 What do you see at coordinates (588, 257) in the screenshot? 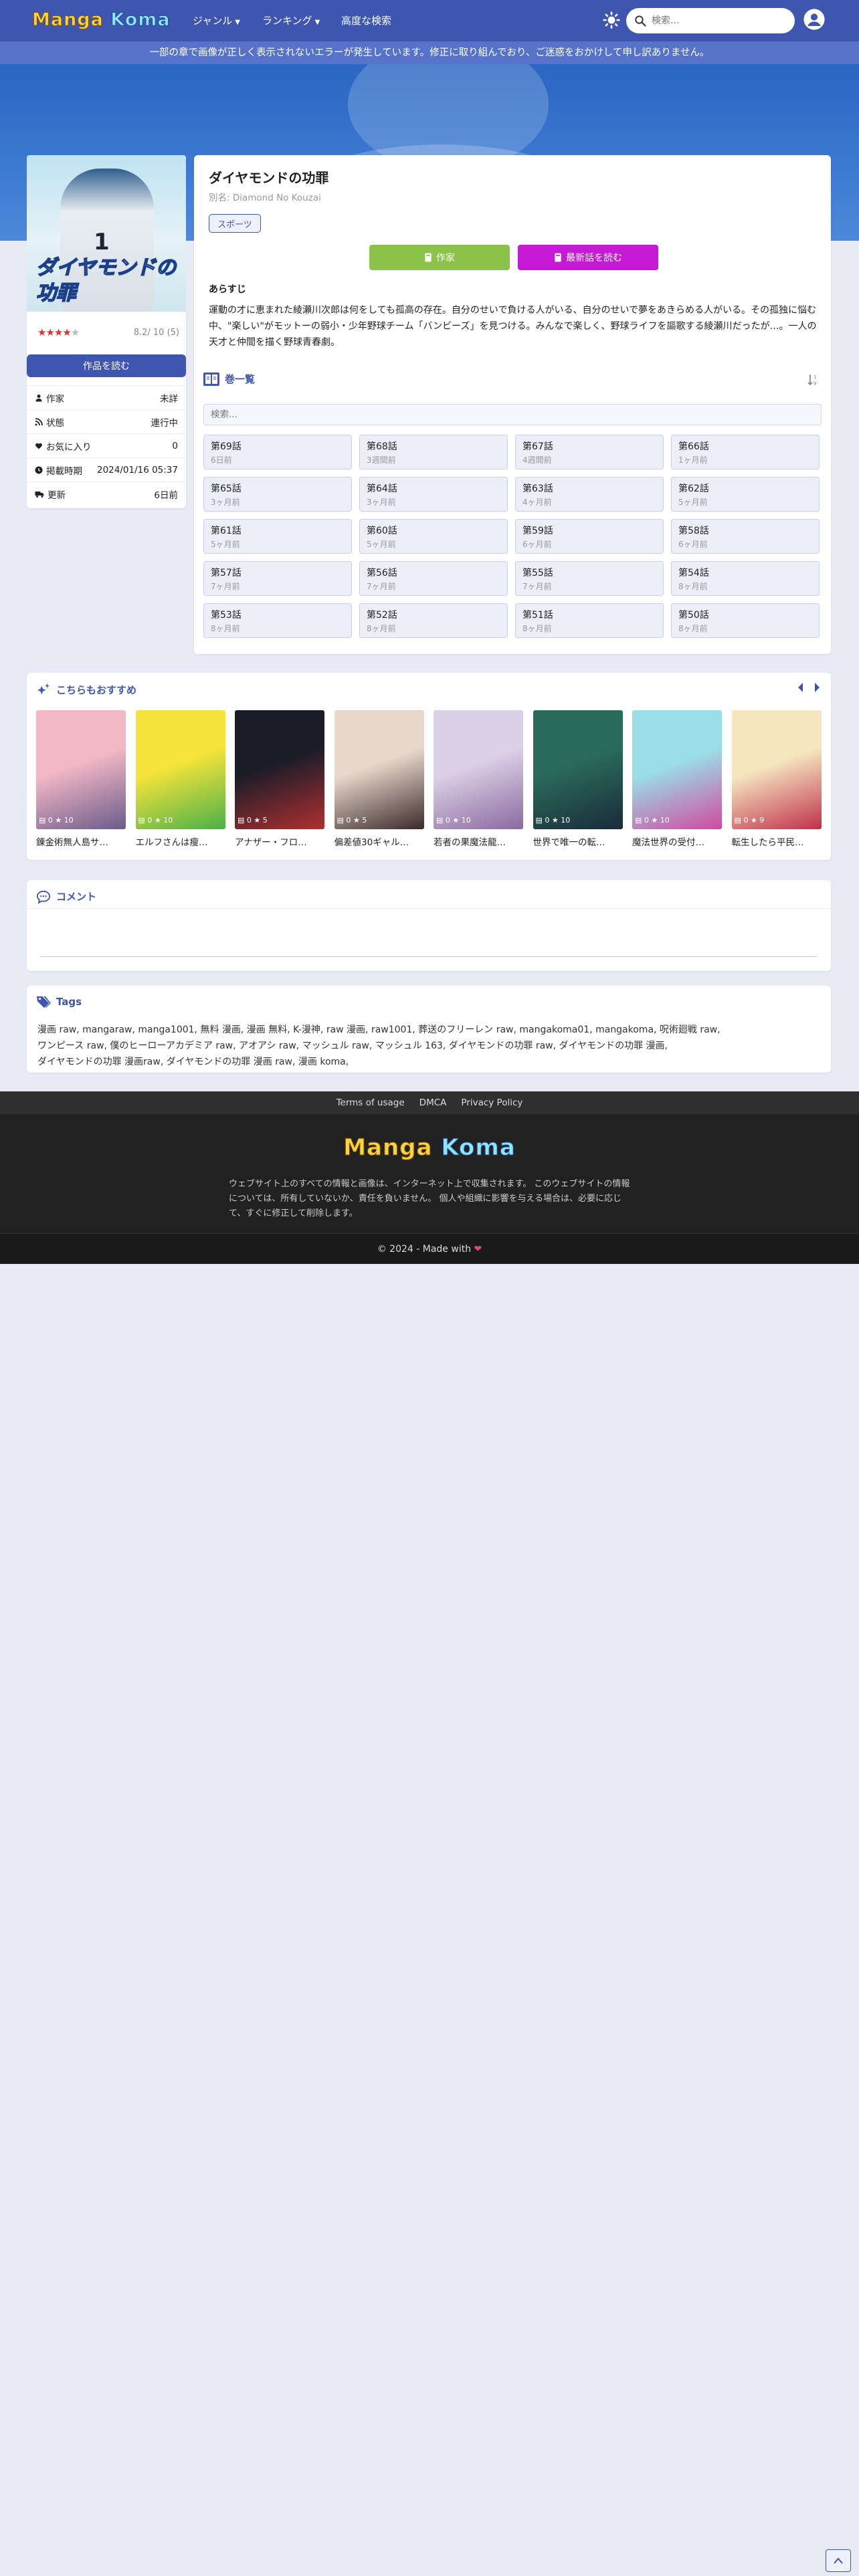
I see `read-latest-button: 最新話を読む` at bounding box center [588, 257].